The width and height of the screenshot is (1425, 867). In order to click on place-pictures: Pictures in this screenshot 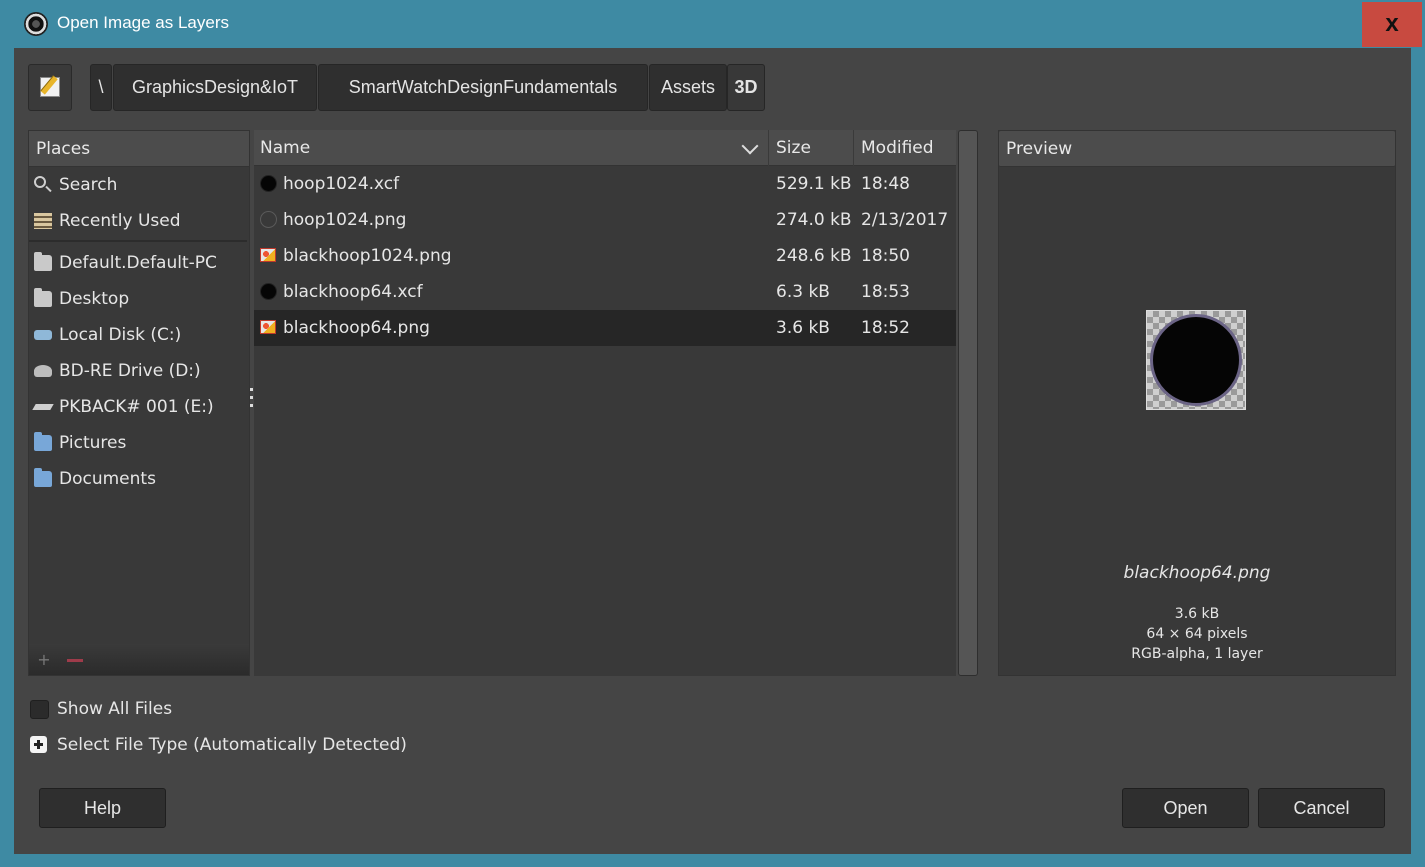, I will do `click(139, 443)`.